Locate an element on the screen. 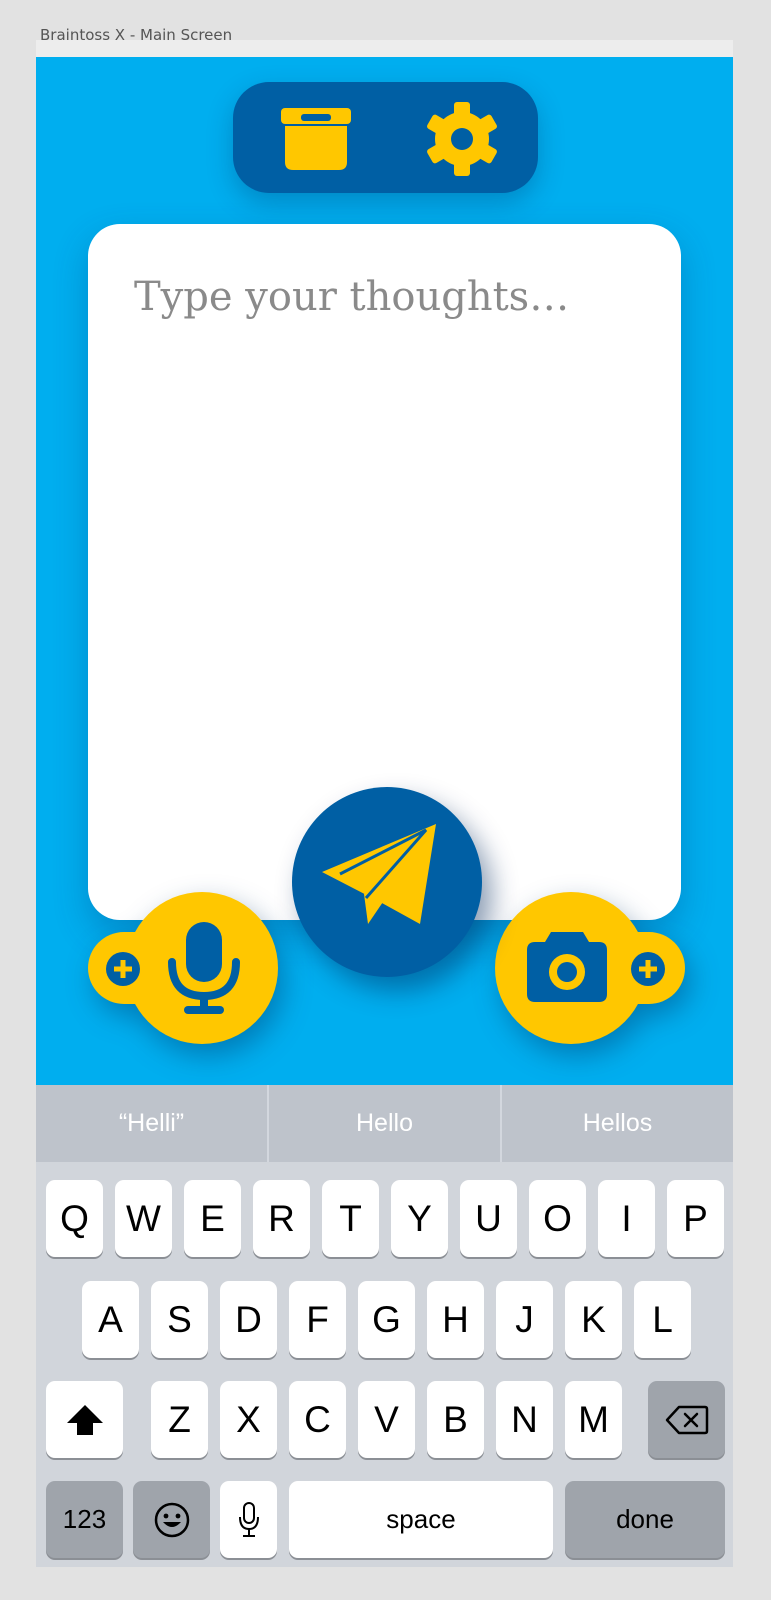 The height and width of the screenshot is (1600, 771). key-b: B is located at coordinates (455, 1419).